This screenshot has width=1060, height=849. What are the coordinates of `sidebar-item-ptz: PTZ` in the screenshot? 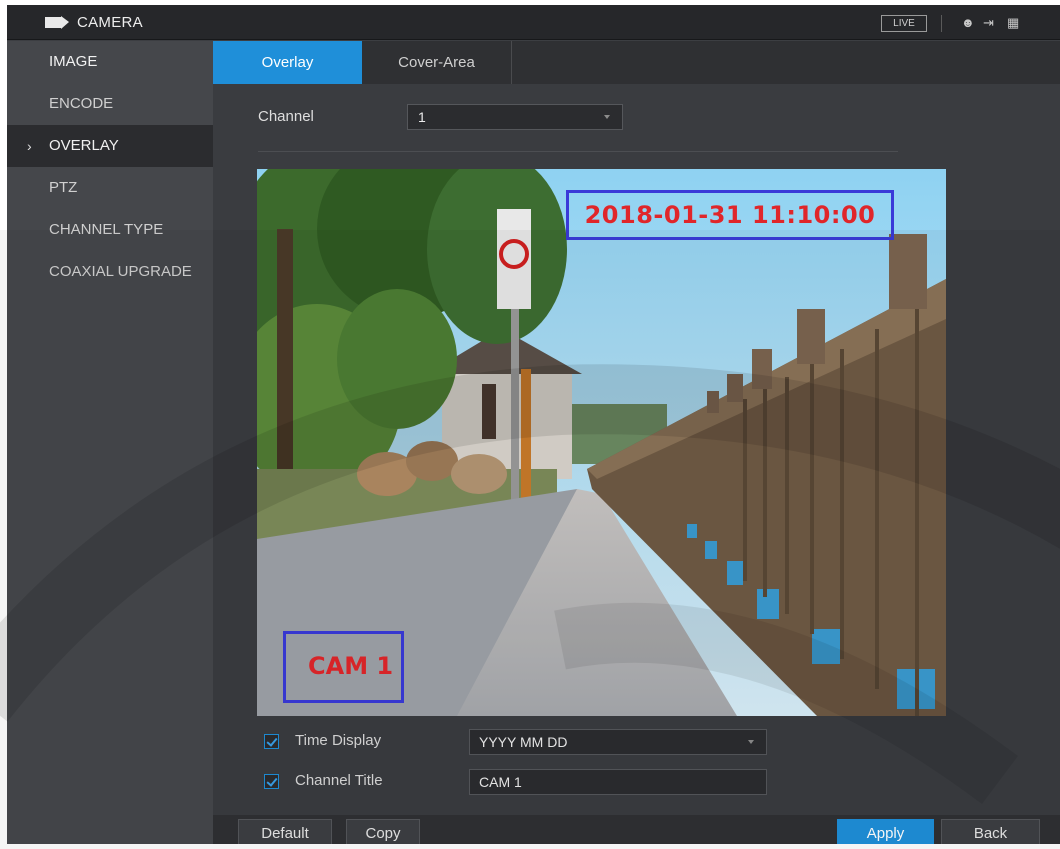 It's located at (110, 188).